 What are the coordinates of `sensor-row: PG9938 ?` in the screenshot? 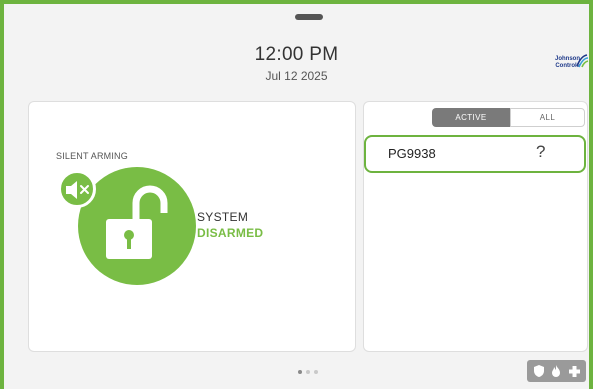 It's located at (475, 154).